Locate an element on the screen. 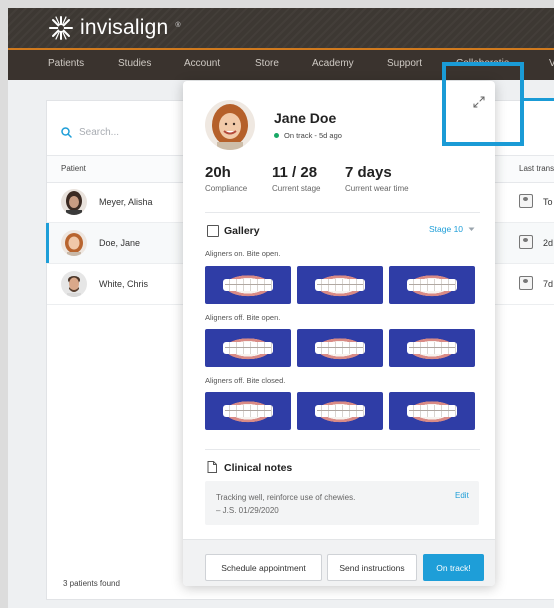 Image resolution: width=554 pixels, height=608 pixels. gallery-title: Gallery is located at coordinates (242, 231).